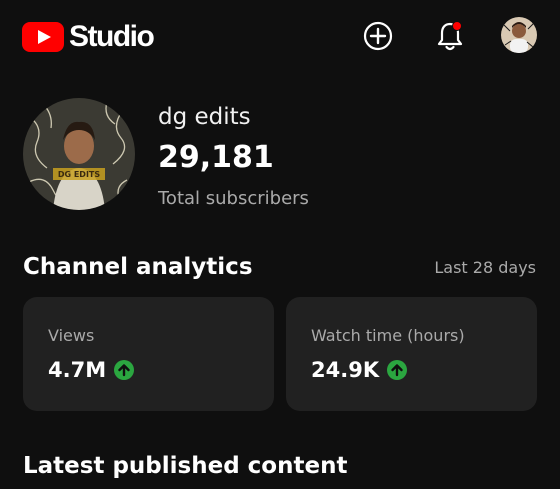 Image resolution: width=560 pixels, height=489 pixels. What do you see at coordinates (388, 335) in the screenshot?
I see `watch-time-label: Watch time (hours)` at bounding box center [388, 335].